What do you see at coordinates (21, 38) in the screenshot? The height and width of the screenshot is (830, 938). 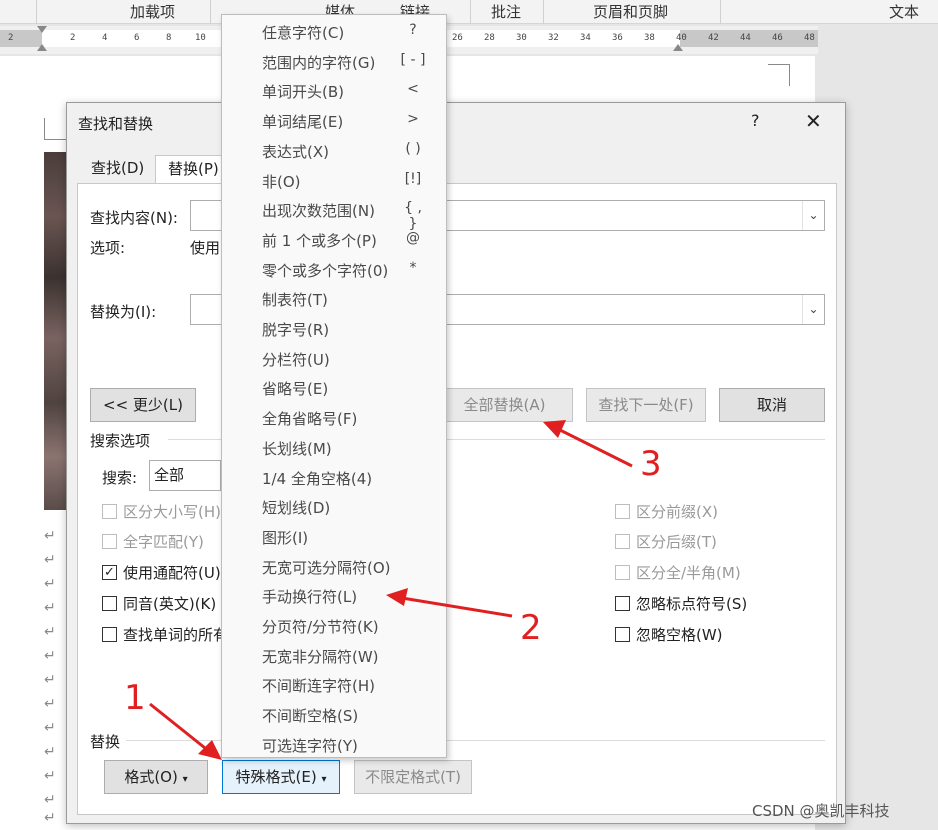 I see `ruler-margin-left` at bounding box center [21, 38].